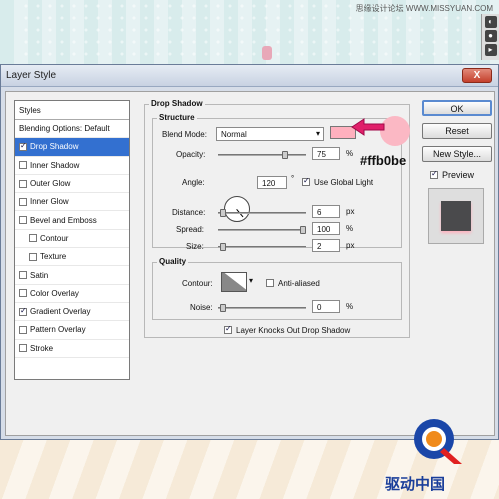 Image resolution: width=499 pixels, height=499 pixels. What do you see at coordinates (490, 50) in the screenshot?
I see `tool-icon: ▸` at bounding box center [490, 50].